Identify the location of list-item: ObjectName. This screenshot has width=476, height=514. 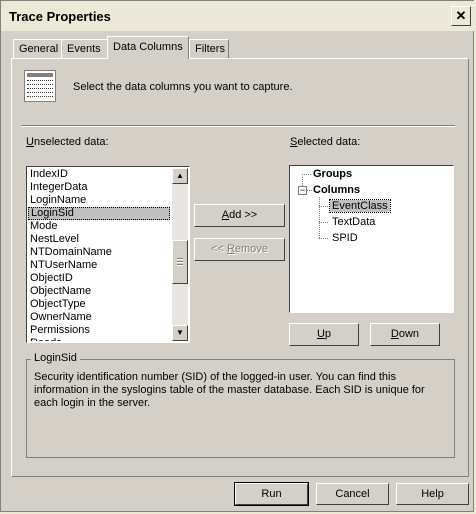
(99, 291).